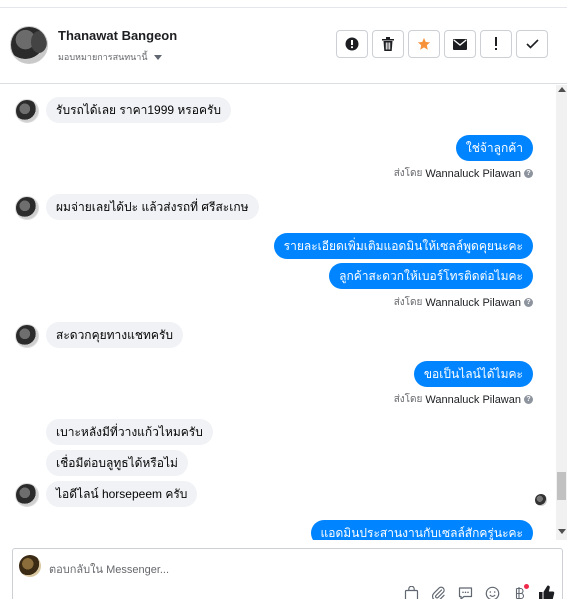 Image resolution: width=567 pixels, height=599 pixels. What do you see at coordinates (29, 45) in the screenshot?
I see `contact-avatar` at bounding box center [29, 45].